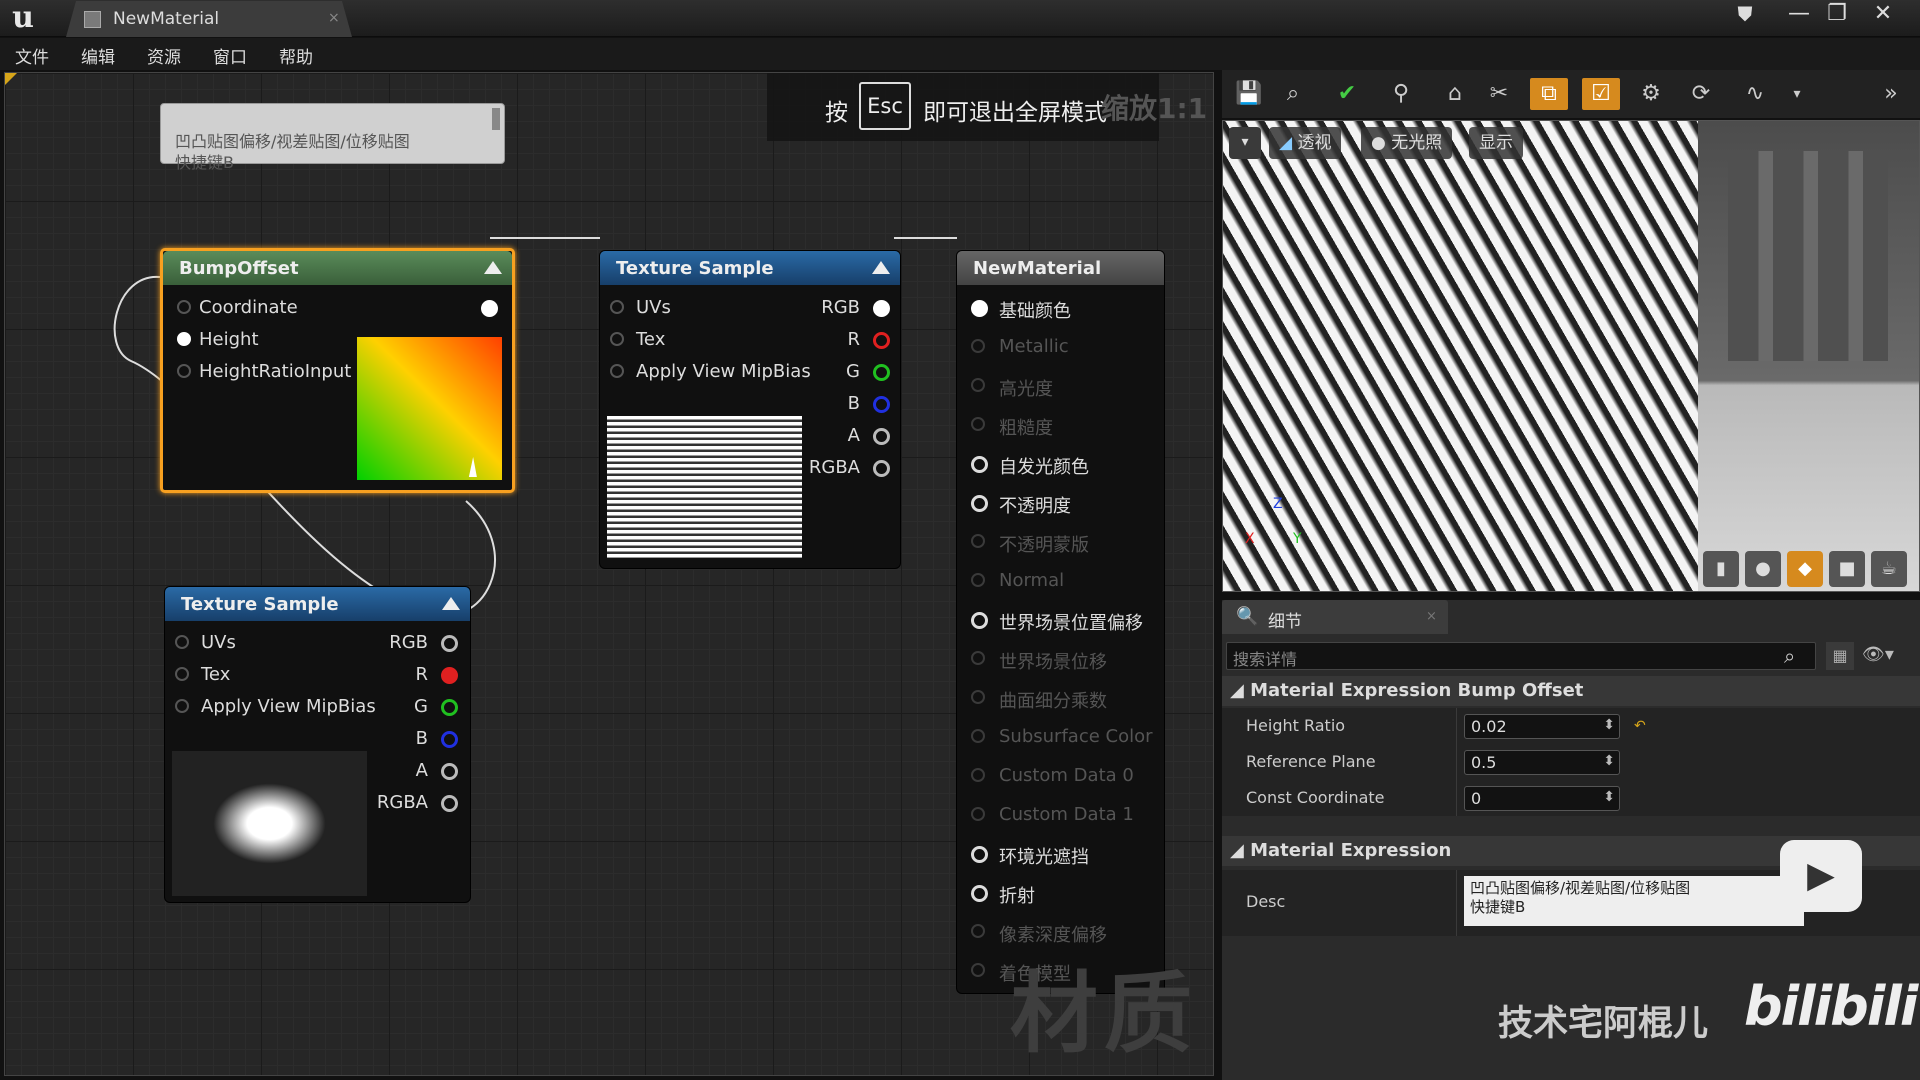  What do you see at coordinates (1755, 94) in the screenshot?
I see `stats-icon: ∿` at bounding box center [1755, 94].